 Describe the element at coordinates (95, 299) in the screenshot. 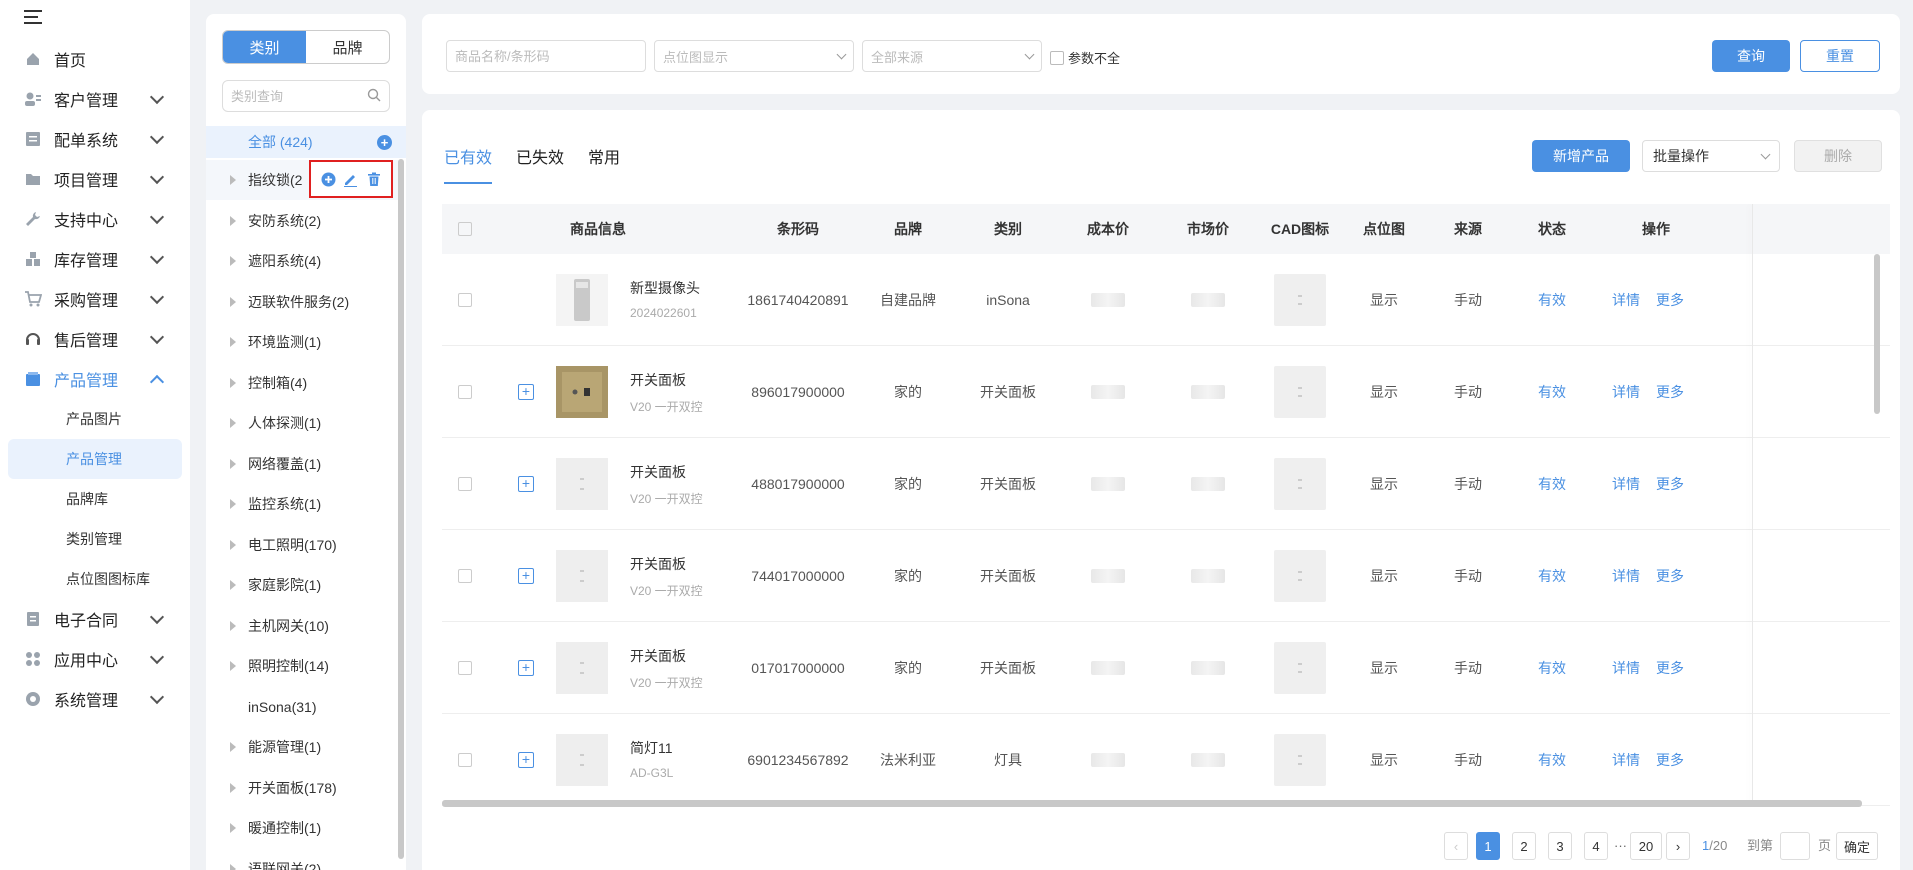

I see `nav-item-purchase: 采购管理` at that location.